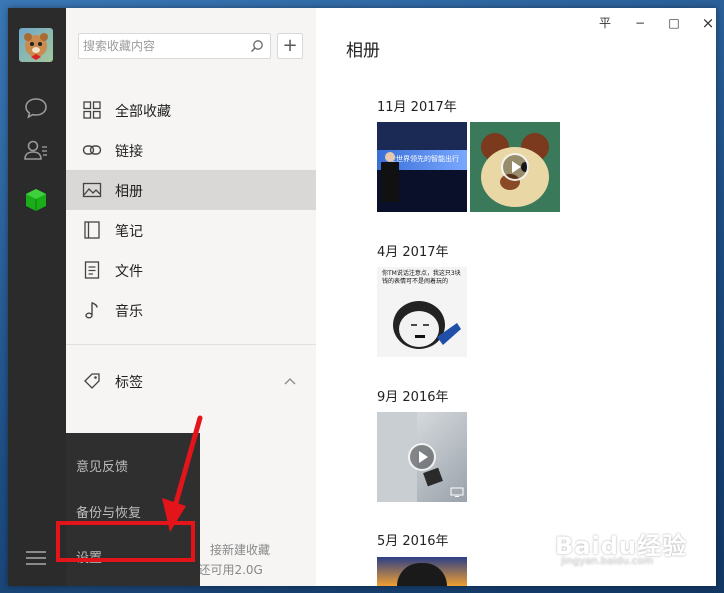 The image size is (724, 593). Describe the element at coordinates (290, 46) in the screenshot. I see `add-favorite-button: +` at that location.